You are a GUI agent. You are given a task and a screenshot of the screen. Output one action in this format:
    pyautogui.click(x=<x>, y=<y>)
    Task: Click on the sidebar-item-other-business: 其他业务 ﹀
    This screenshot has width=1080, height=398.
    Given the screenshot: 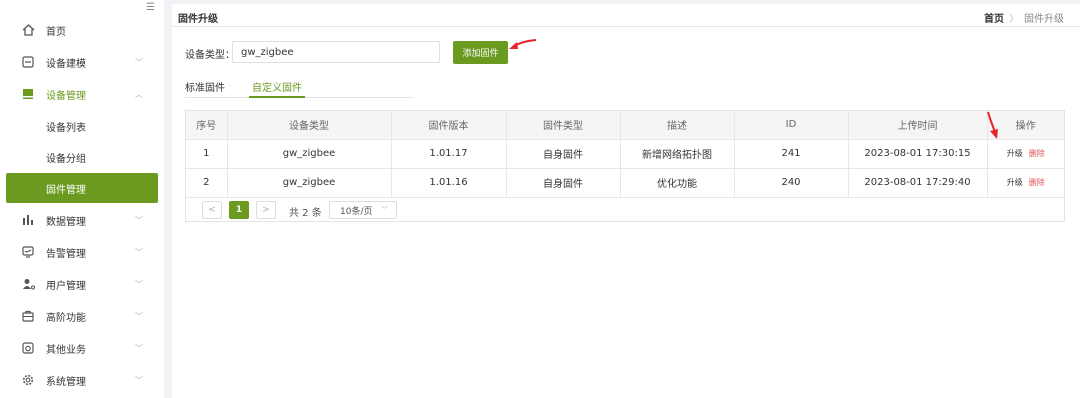 What is the action you would take?
    pyautogui.click(x=82, y=348)
    